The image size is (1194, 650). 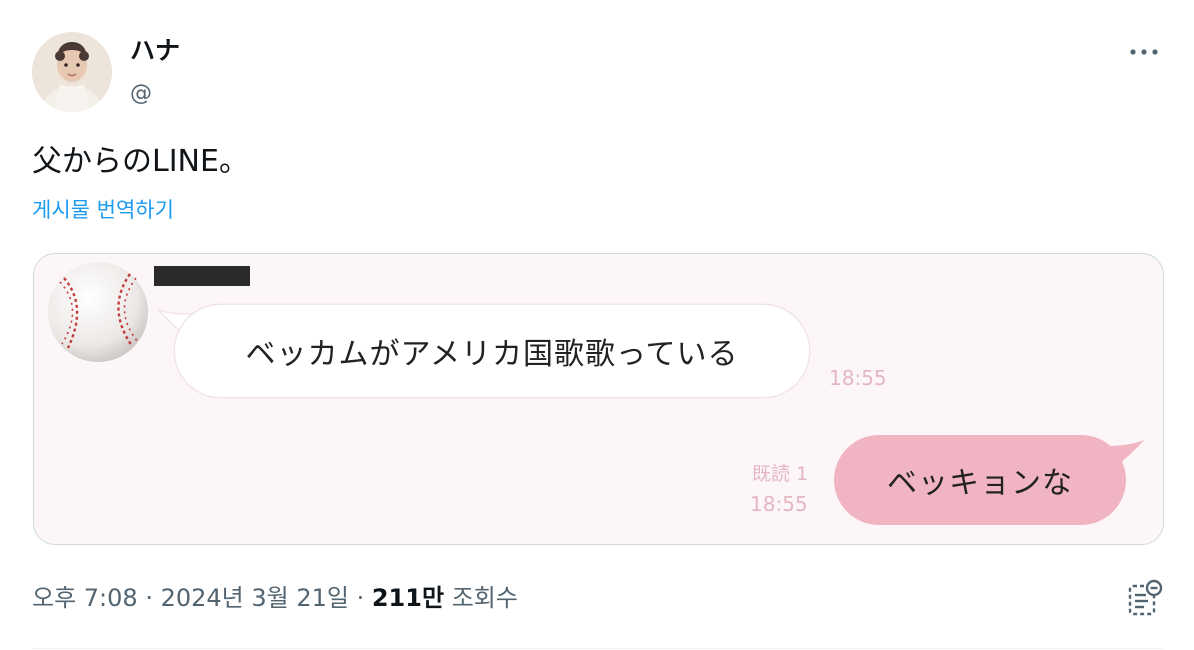 What do you see at coordinates (140, 161) in the screenshot?
I see `tweet-text: 父からのLINE。` at bounding box center [140, 161].